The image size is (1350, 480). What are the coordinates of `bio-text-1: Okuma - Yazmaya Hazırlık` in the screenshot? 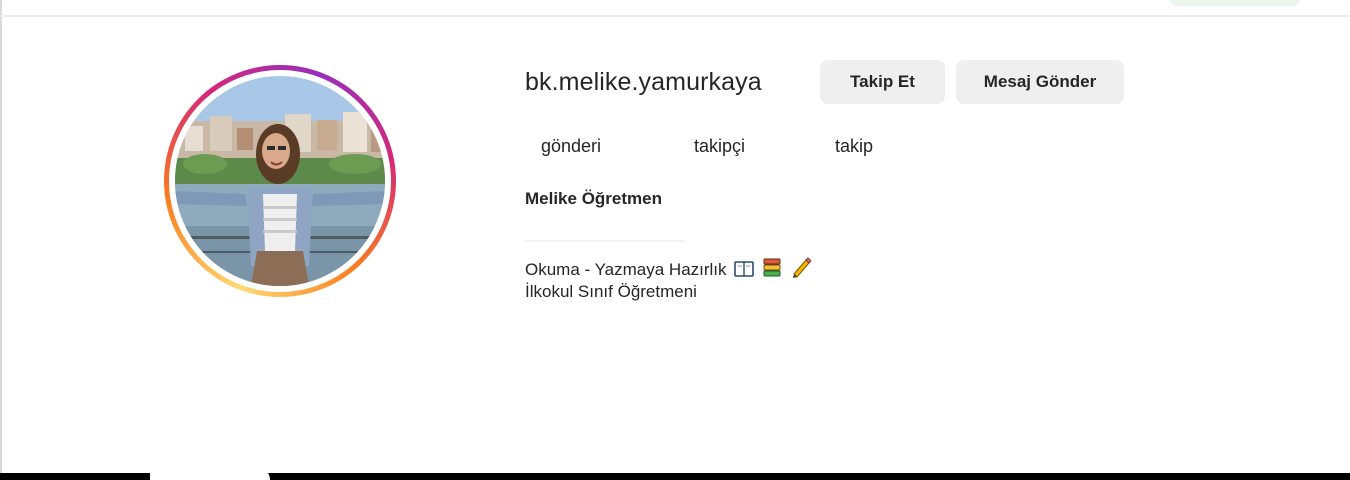 It's located at (626, 269).